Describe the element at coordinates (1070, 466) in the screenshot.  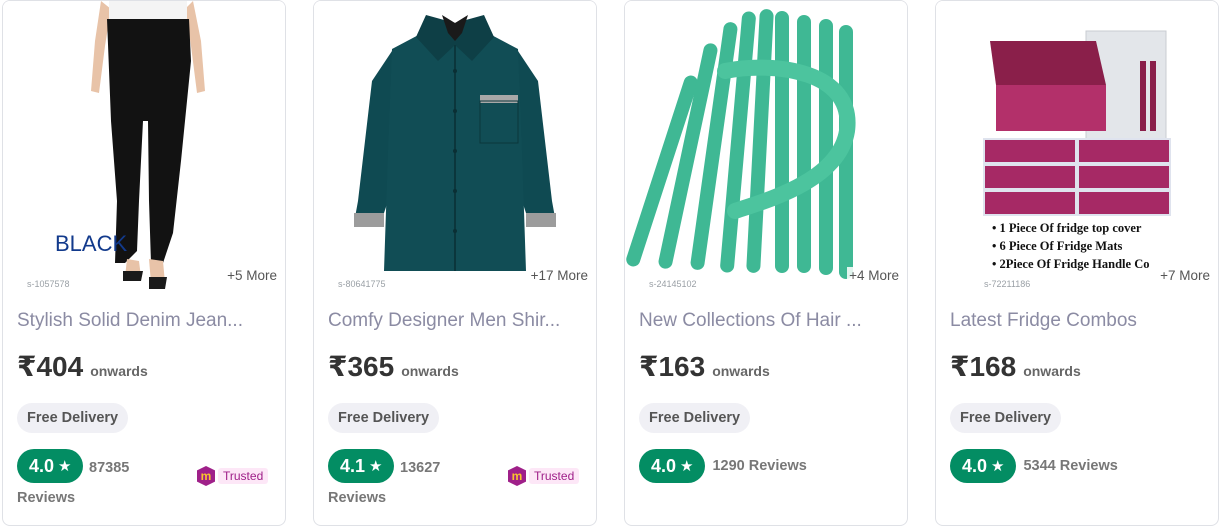
I see `reviews-count: 5344 Reviews` at that location.